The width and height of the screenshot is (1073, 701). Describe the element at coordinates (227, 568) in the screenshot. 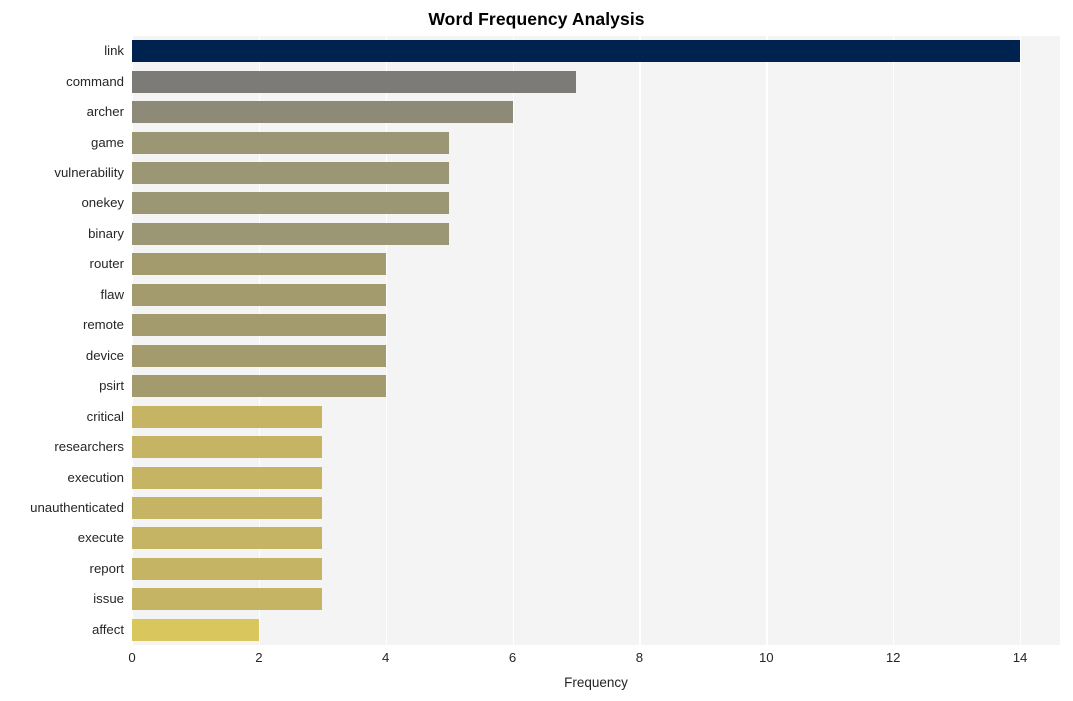

I see `bar-report` at that location.